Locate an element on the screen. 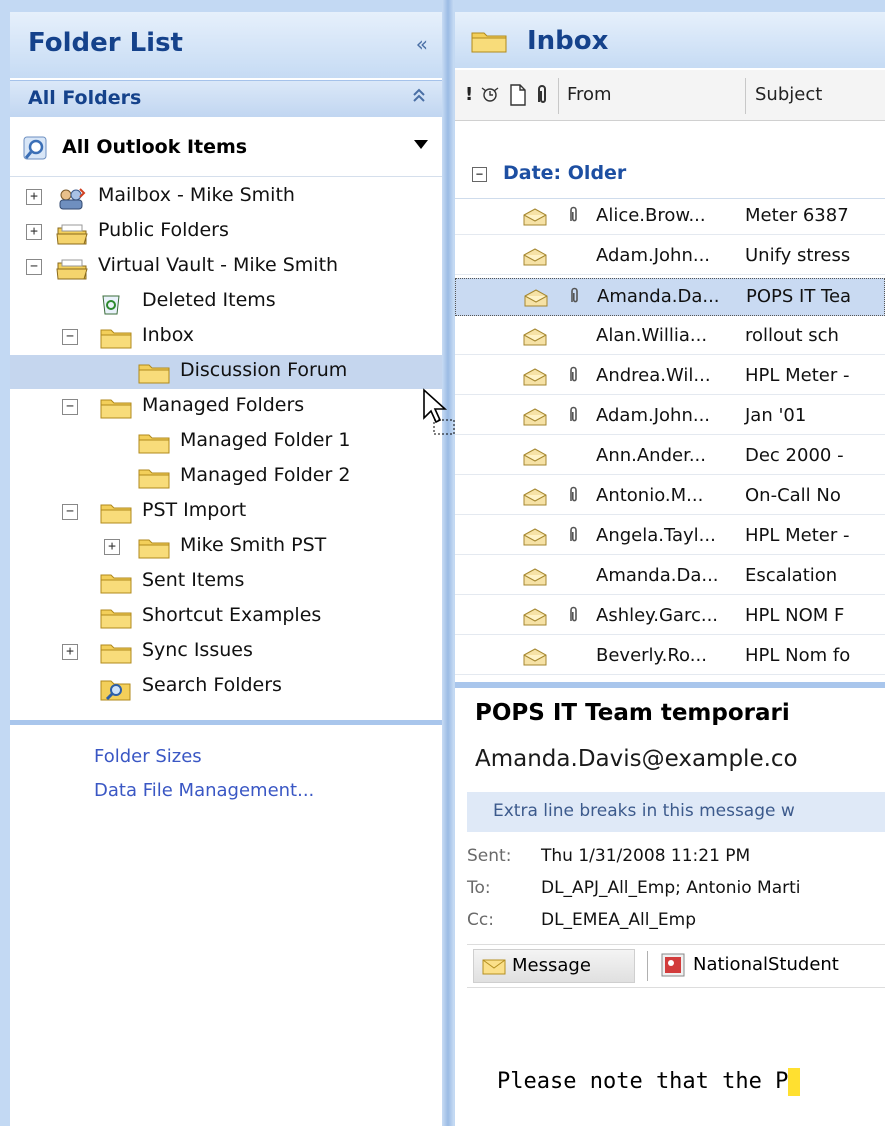  folder-tree-item: Shortcut Examples is located at coordinates (226, 617).